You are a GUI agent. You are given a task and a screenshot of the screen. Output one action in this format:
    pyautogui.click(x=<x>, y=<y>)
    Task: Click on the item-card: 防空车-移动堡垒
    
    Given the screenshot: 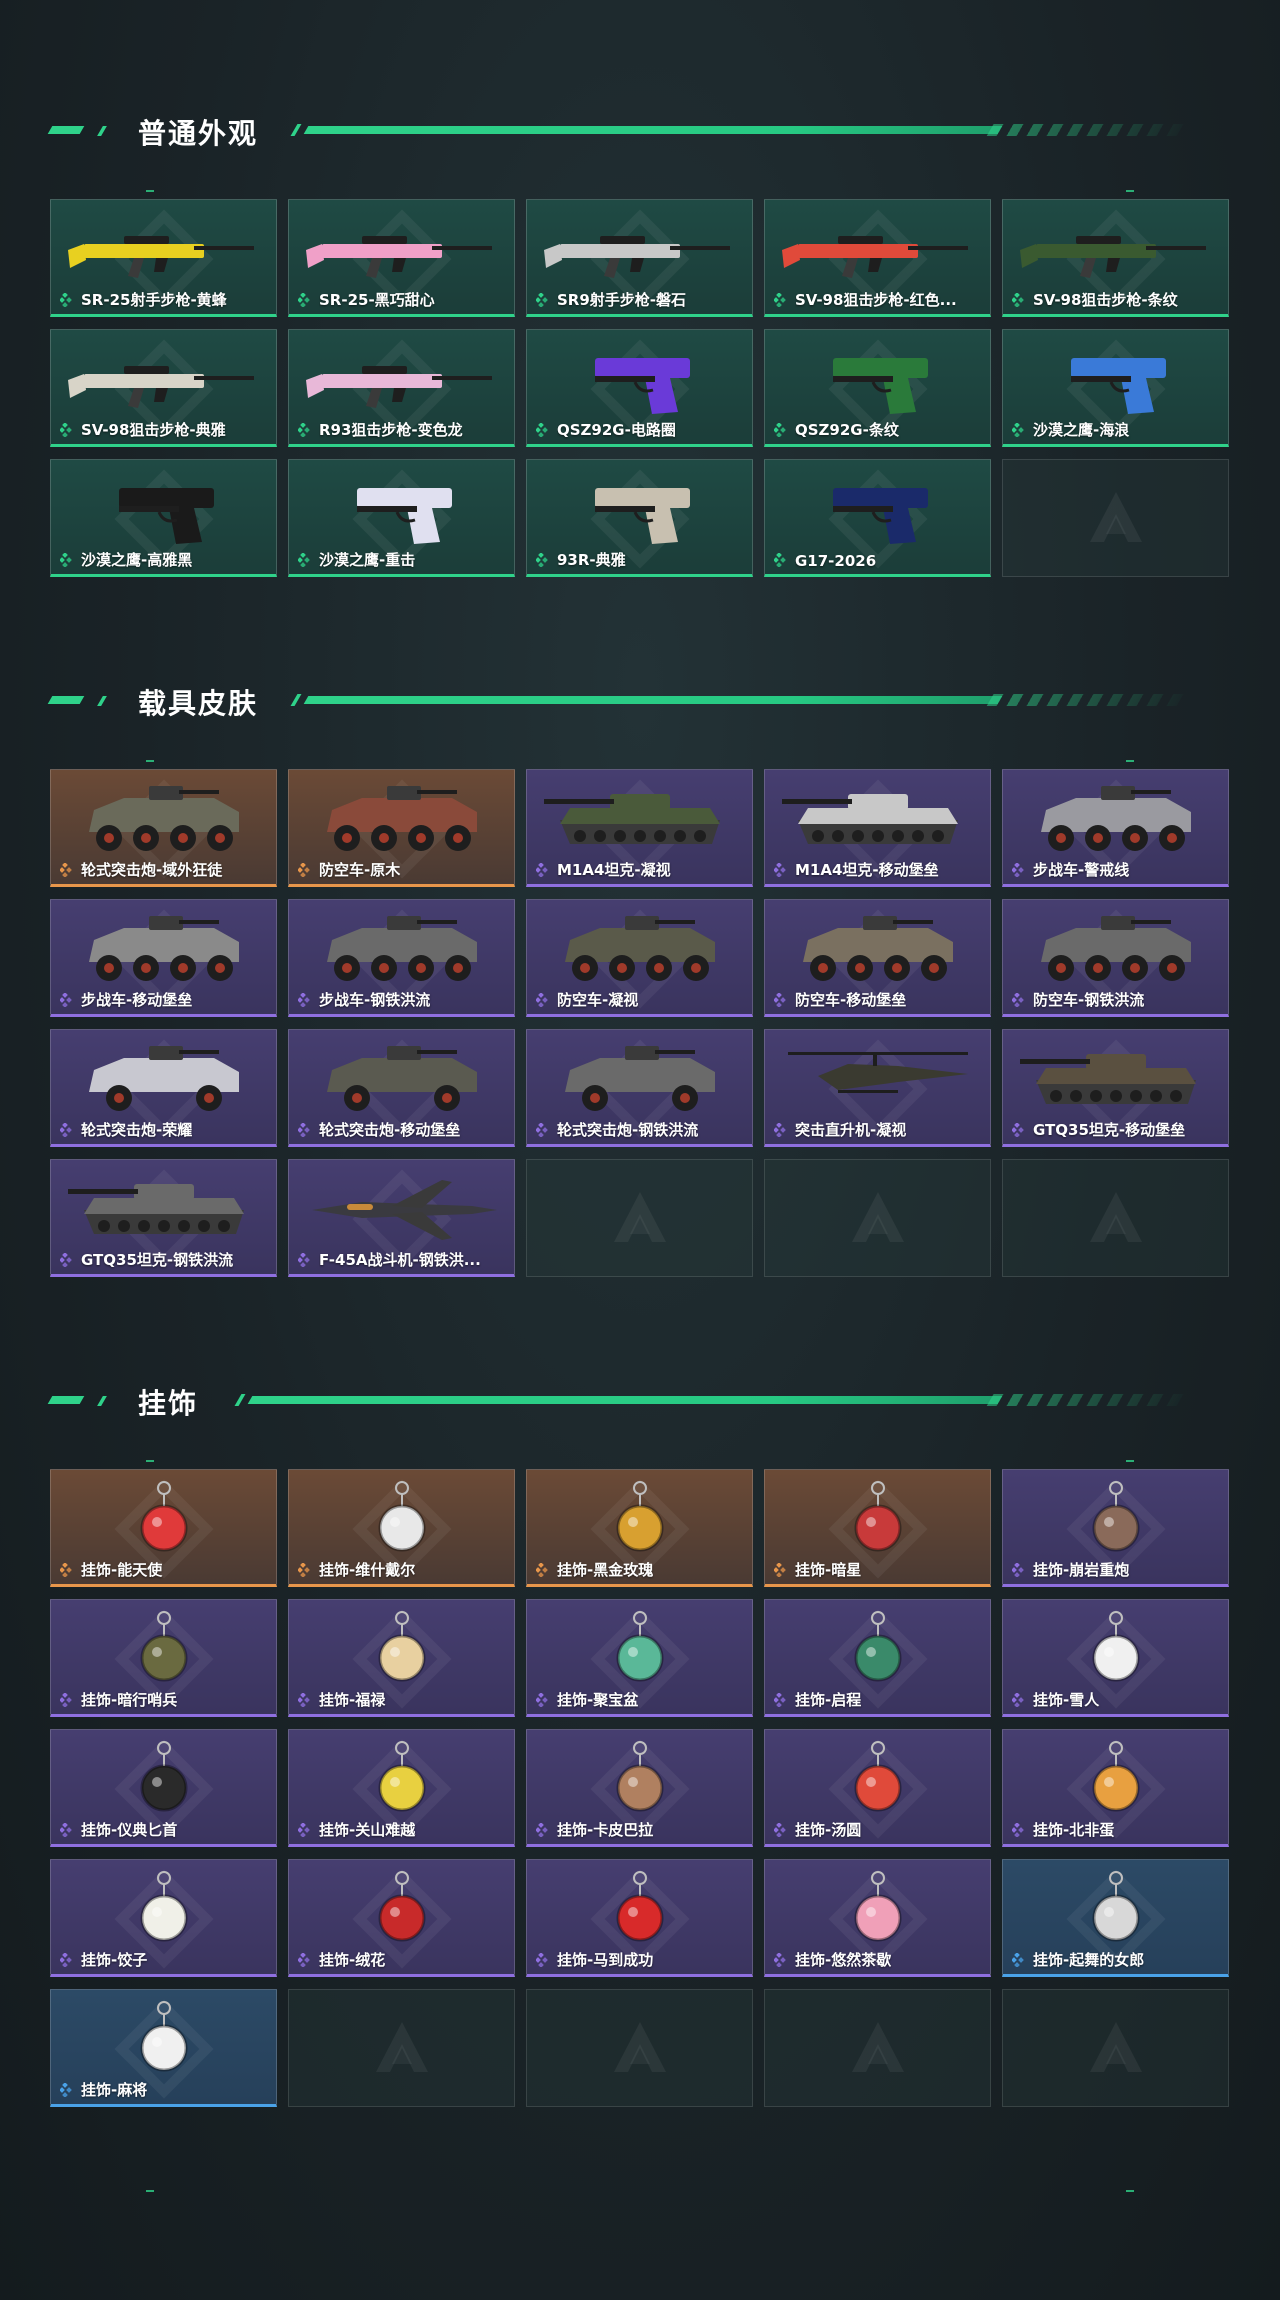 What is the action you would take?
    pyautogui.click(x=877, y=958)
    